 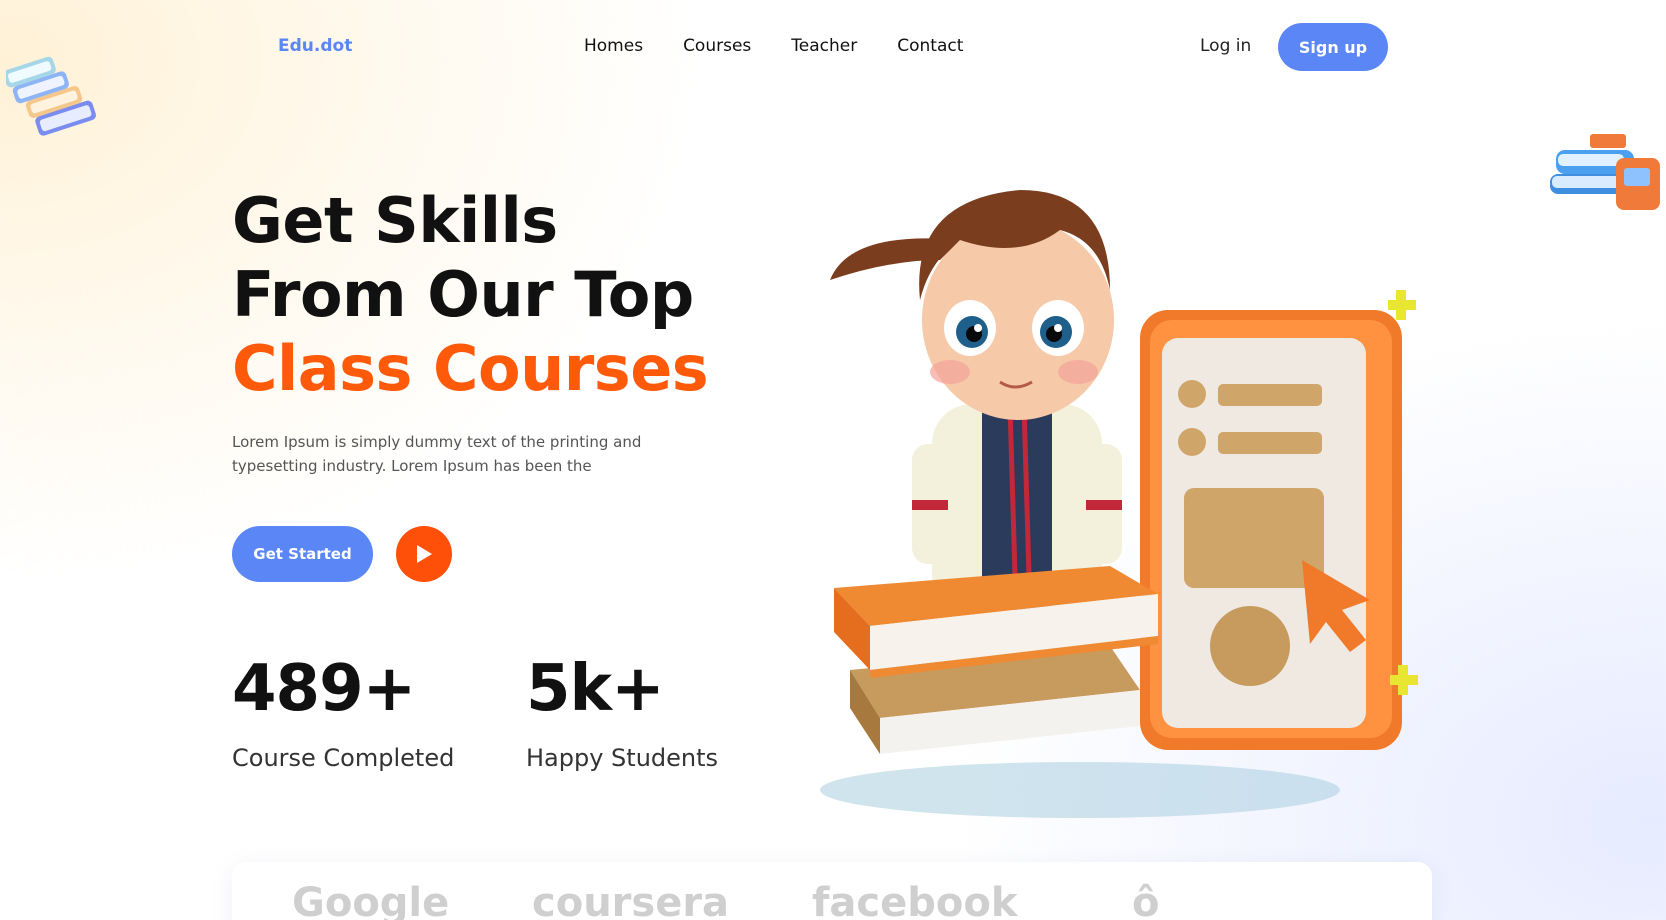 I want to click on stat-students-label: Happy Students, so click(x=622, y=758).